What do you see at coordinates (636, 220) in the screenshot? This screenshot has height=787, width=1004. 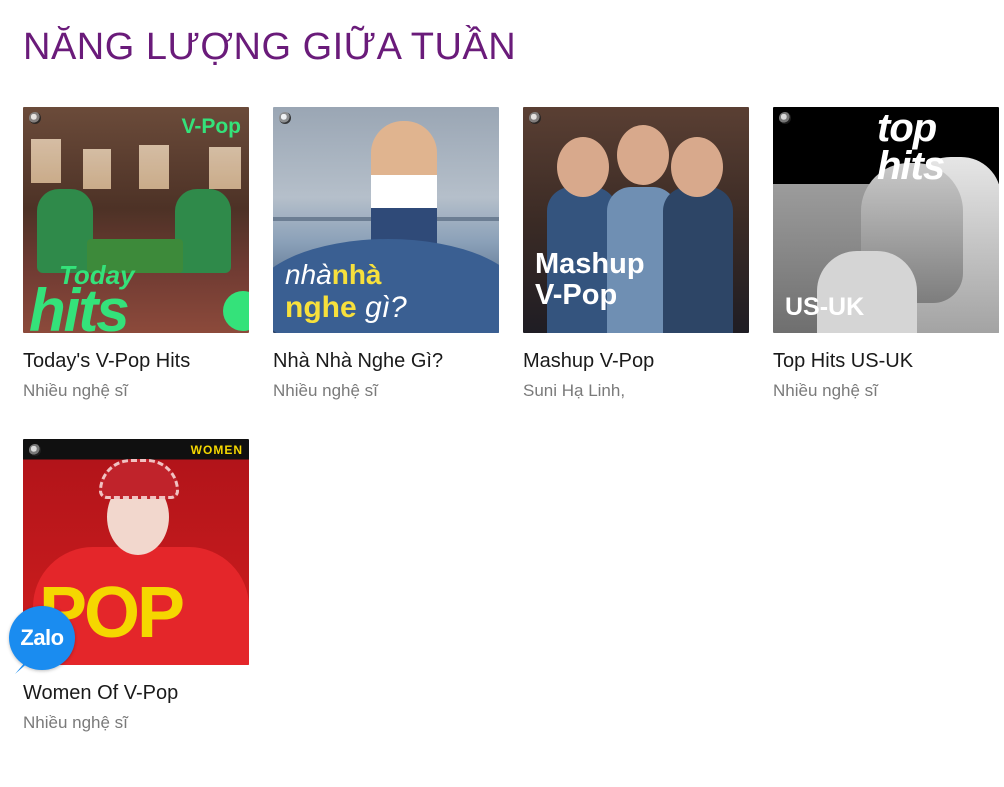 I see `playlist-cover: Mashup V-Pop` at bounding box center [636, 220].